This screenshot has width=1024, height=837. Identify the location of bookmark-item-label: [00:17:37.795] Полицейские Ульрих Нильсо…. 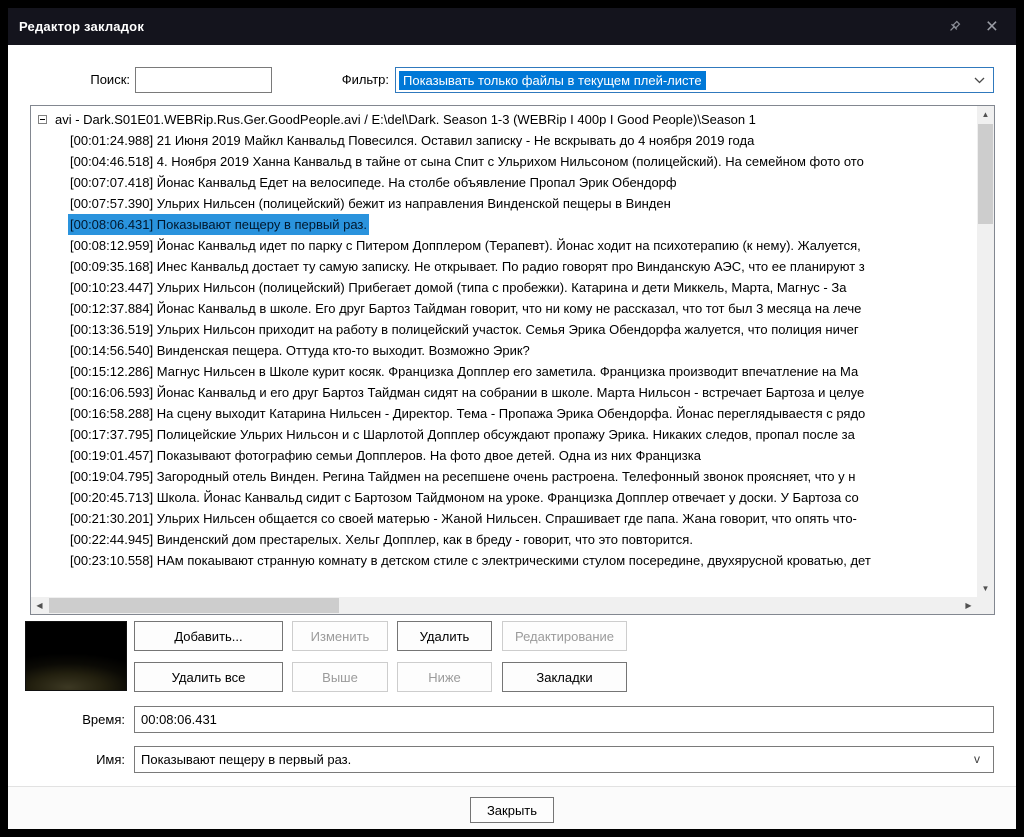
(462, 434).